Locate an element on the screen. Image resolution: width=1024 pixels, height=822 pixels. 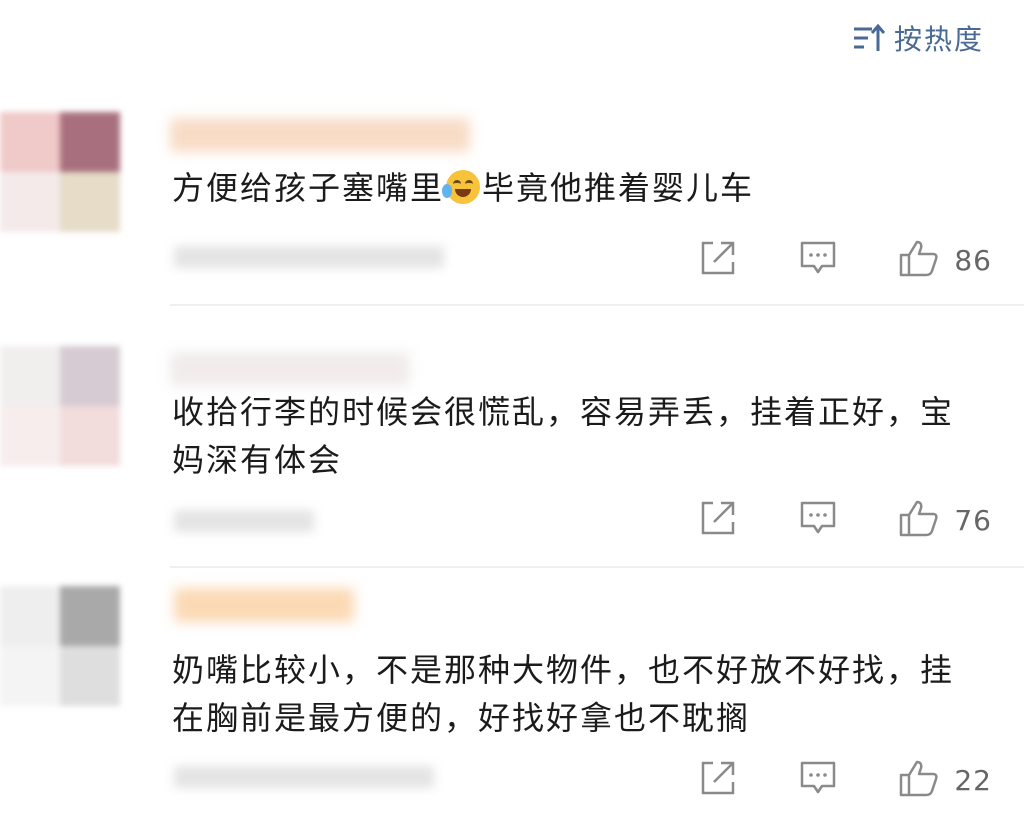
crying-laughing-emoji-icon is located at coordinates (461, 187).